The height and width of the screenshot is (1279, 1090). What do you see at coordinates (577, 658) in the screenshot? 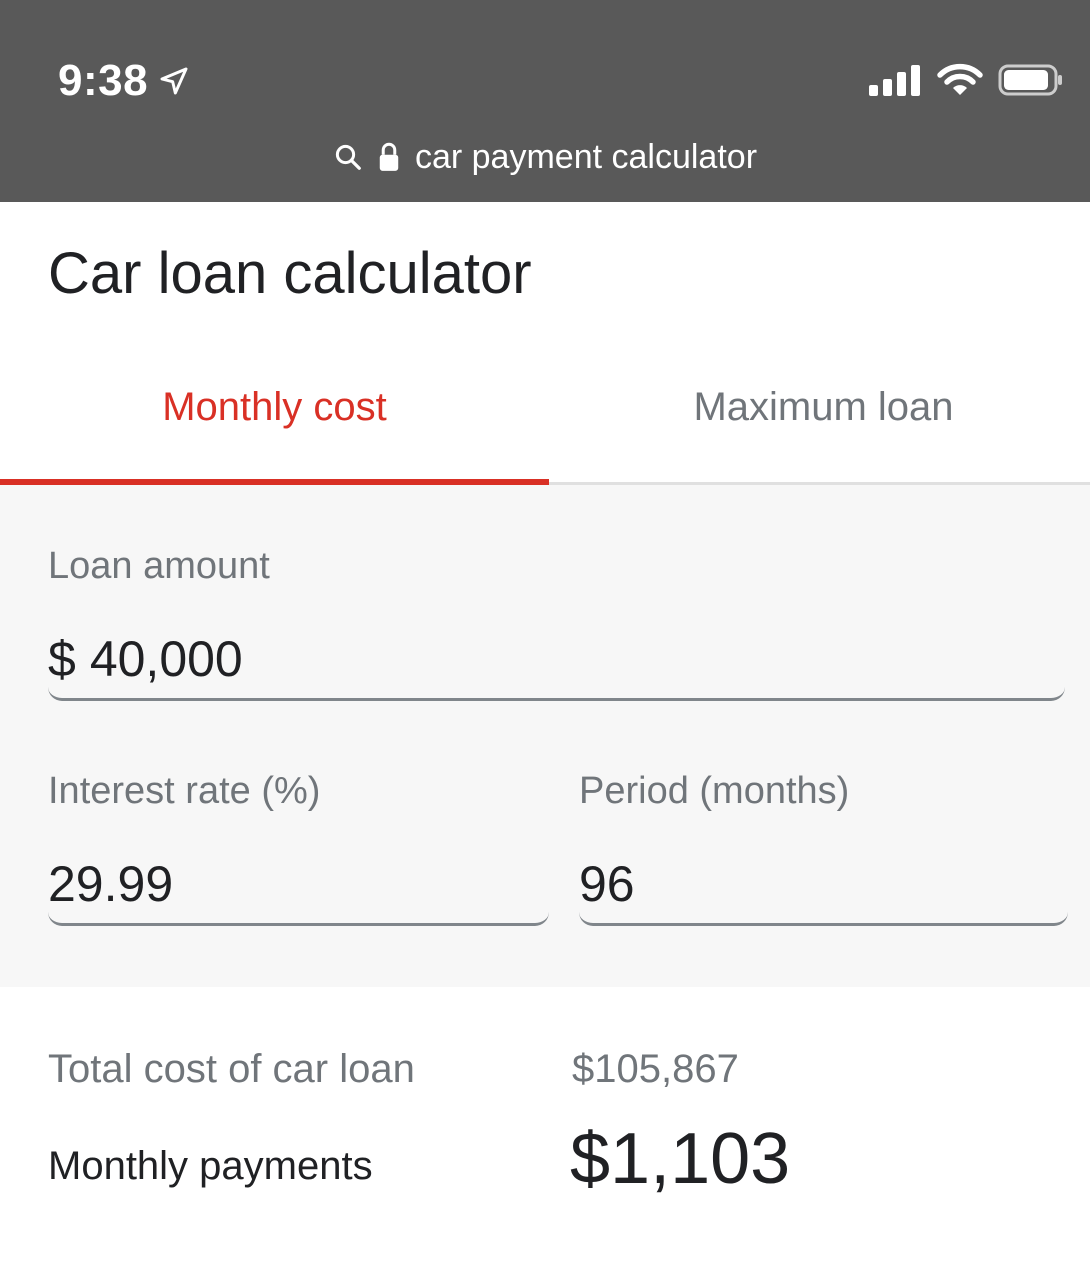
I see `loan-amount-input` at bounding box center [577, 658].